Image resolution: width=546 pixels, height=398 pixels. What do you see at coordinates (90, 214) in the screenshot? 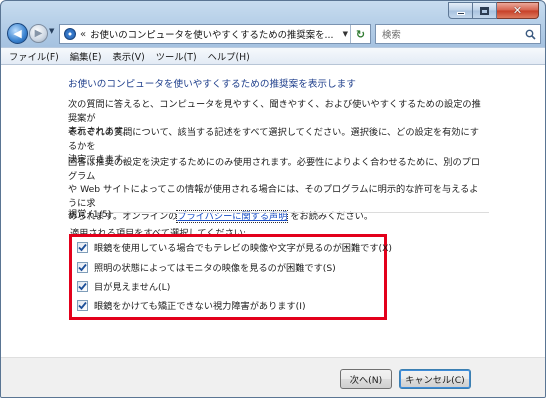
I see `section-title: 視覚 (1/5)` at bounding box center [90, 214].